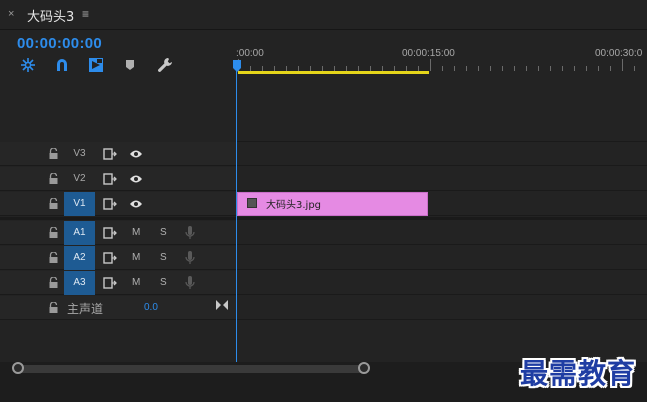 The width and height of the screenshot is (647, 402). I want to click on playhead-timecode: 00:00:00:00, so click(59, 43).